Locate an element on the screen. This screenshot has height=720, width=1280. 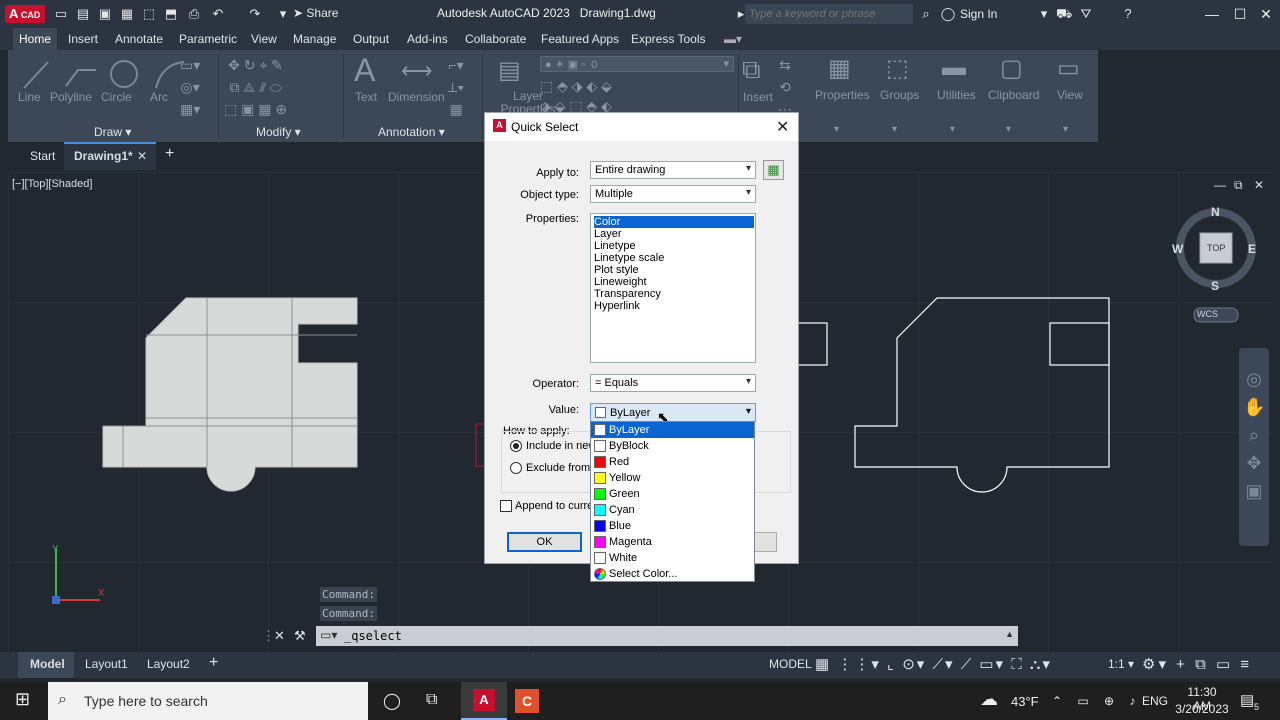
properties-button: Properties is located at coordinates (842, 95).